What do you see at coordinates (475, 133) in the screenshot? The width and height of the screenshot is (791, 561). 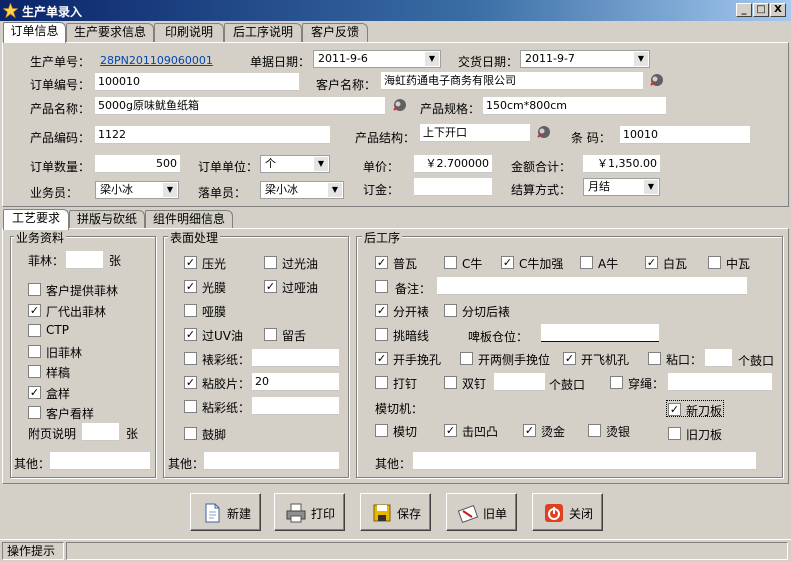 I see `structure-input: 上下开口` at bounding box center [475, 133].